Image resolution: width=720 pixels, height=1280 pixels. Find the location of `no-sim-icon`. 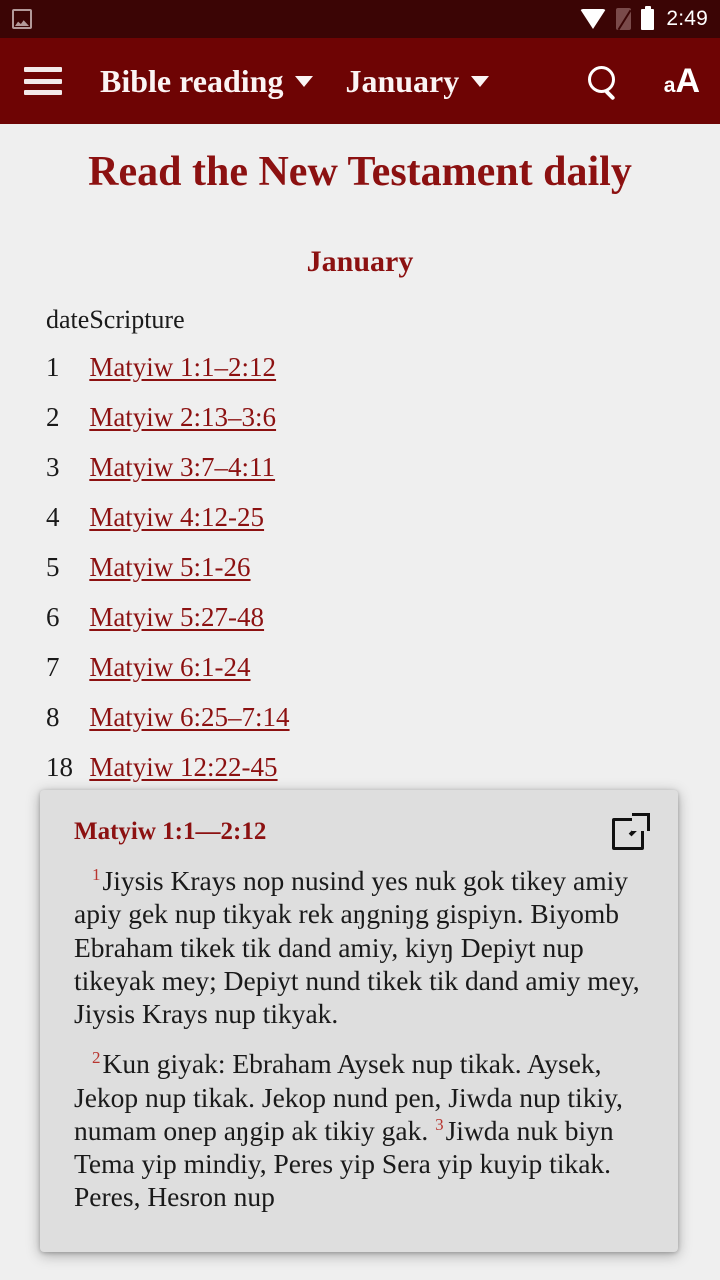

no-sim-icon is located at coordinates (624, 19).